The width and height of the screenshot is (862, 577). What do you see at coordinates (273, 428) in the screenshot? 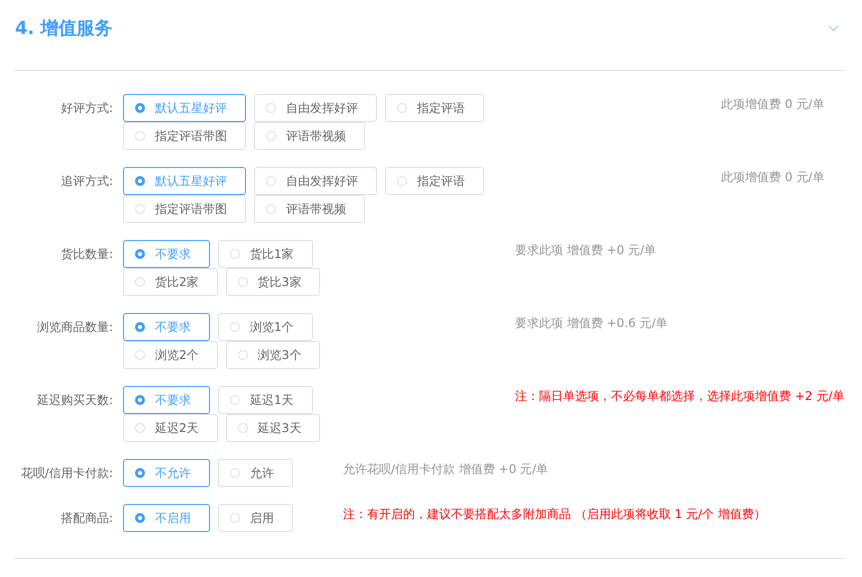
I see `radio-option: 延迟3天` at bounding box center [273, 428].